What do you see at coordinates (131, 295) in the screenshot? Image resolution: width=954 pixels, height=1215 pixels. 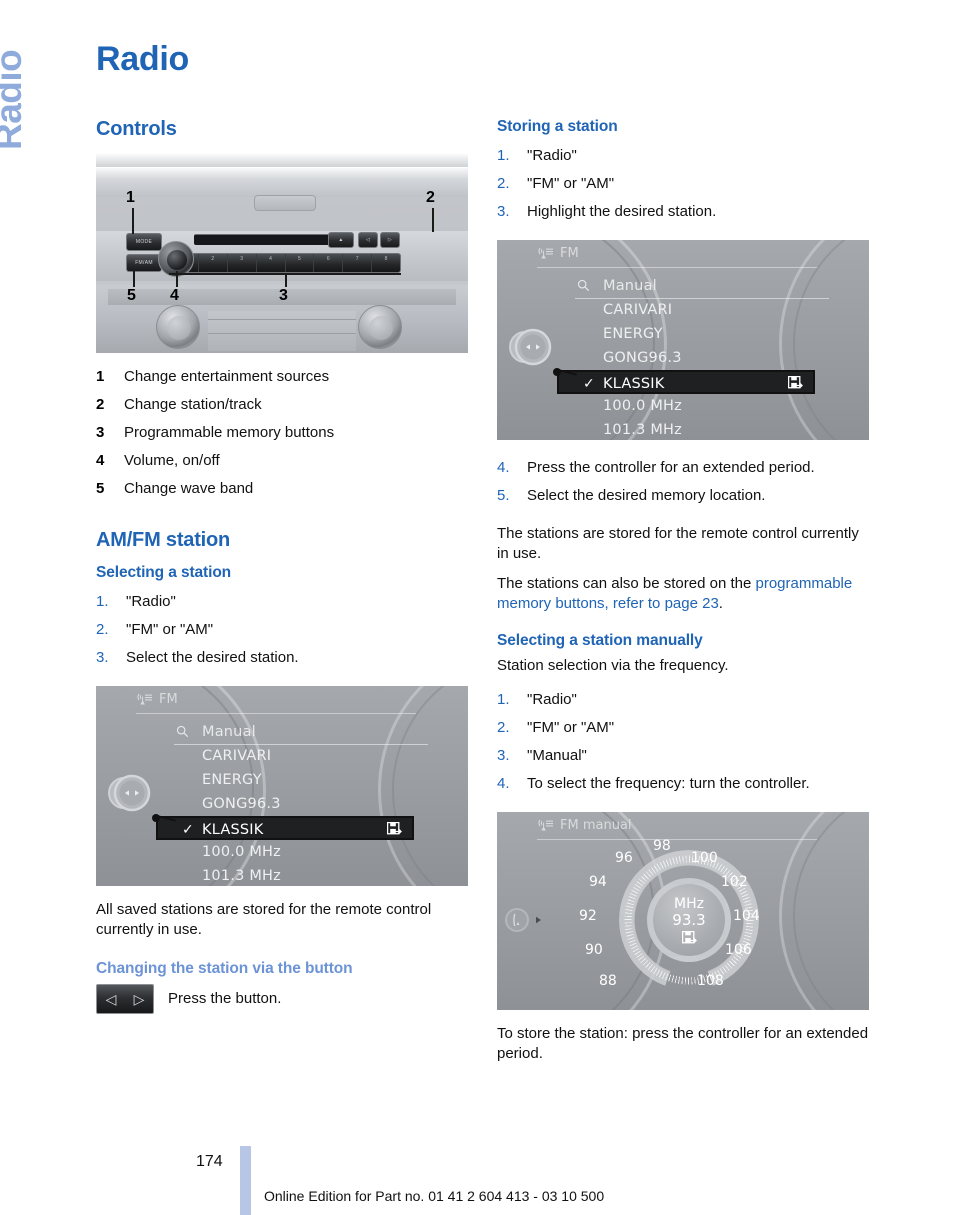 I see `callout-number-5: 5` at bounding box center [131, 295].